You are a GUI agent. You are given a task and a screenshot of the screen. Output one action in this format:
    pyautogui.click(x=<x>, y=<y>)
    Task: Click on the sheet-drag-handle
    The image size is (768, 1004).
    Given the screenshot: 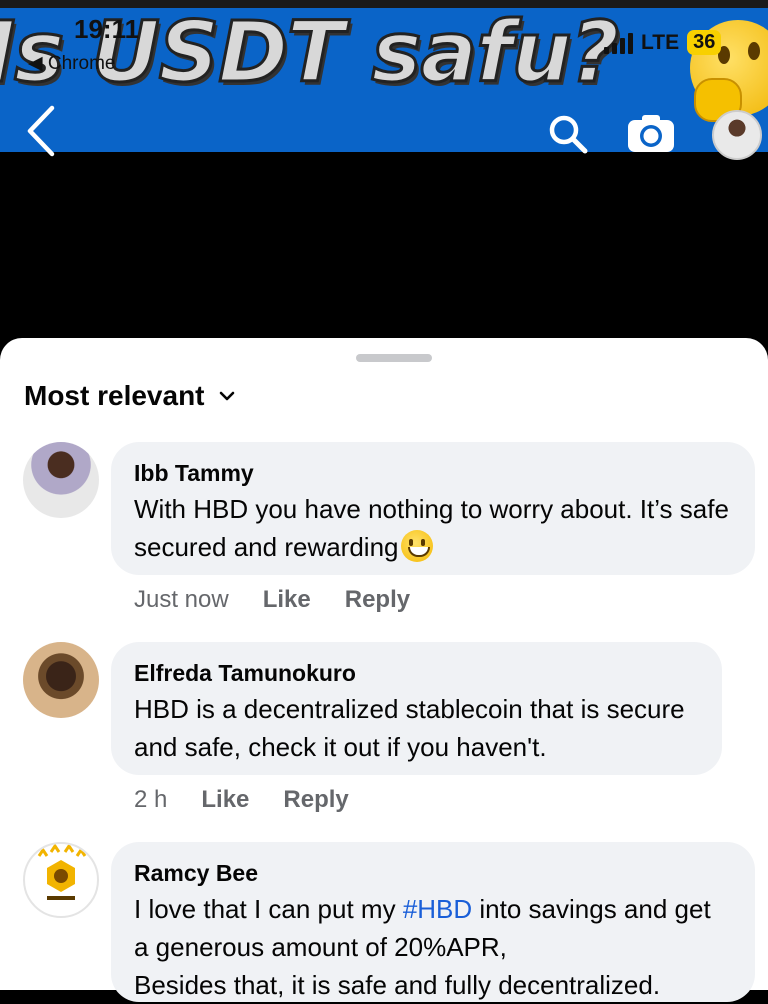 What is the action you would take?
    pyautogui.click(x=394, y=358)
    